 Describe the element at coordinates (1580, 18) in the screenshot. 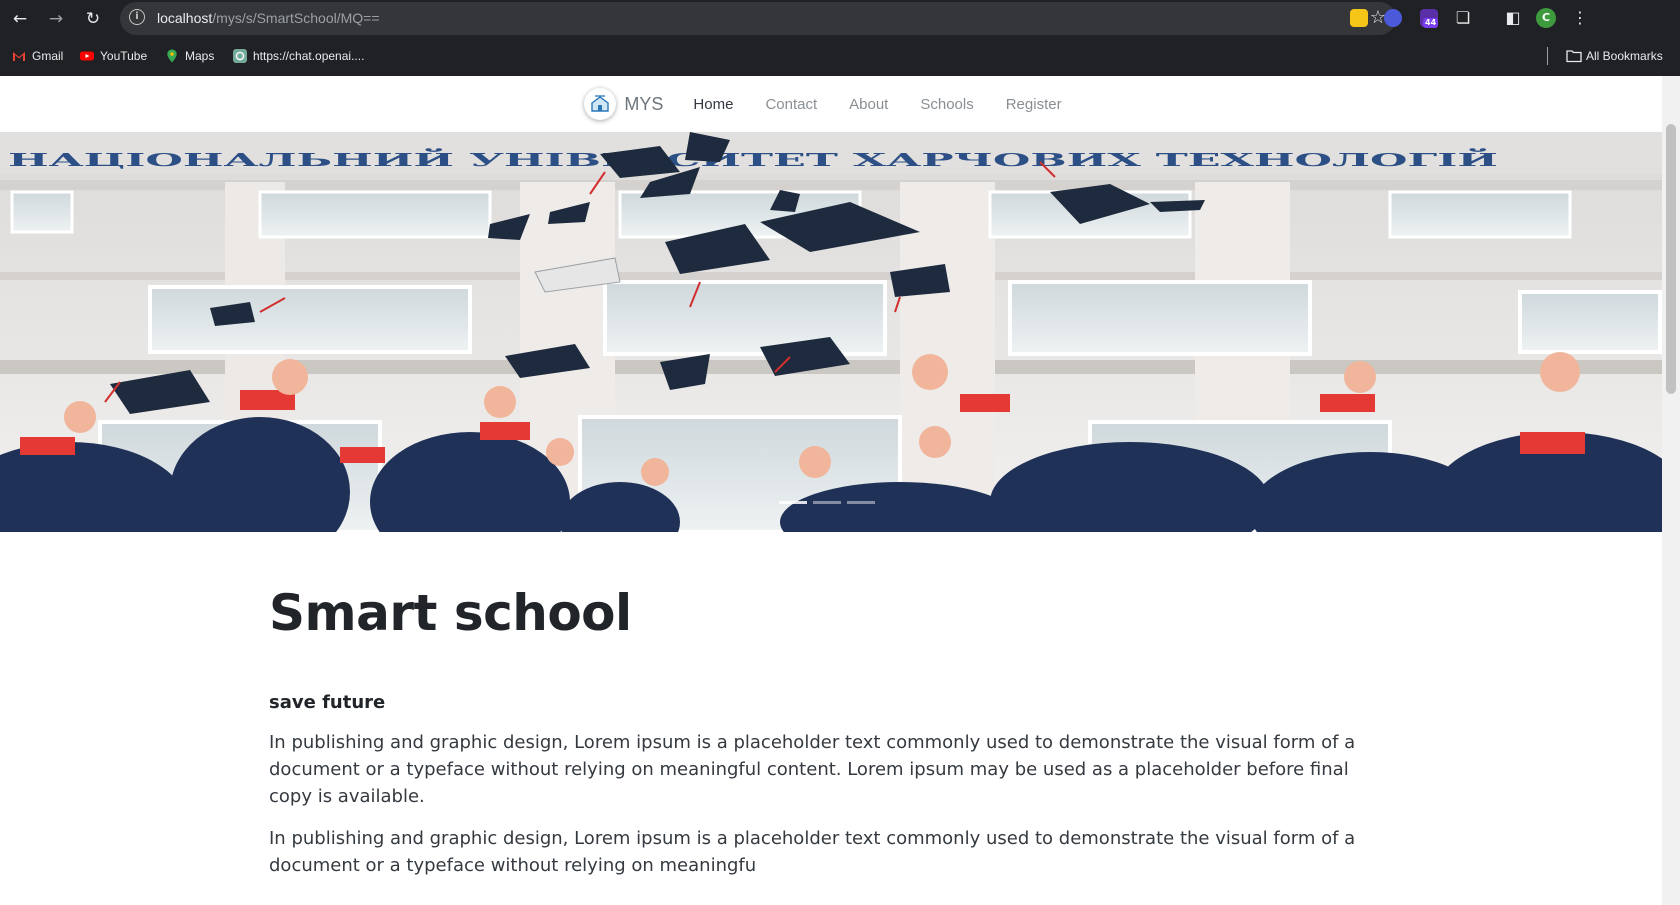

I see `browser-menu-icon: ⋮` at that location.